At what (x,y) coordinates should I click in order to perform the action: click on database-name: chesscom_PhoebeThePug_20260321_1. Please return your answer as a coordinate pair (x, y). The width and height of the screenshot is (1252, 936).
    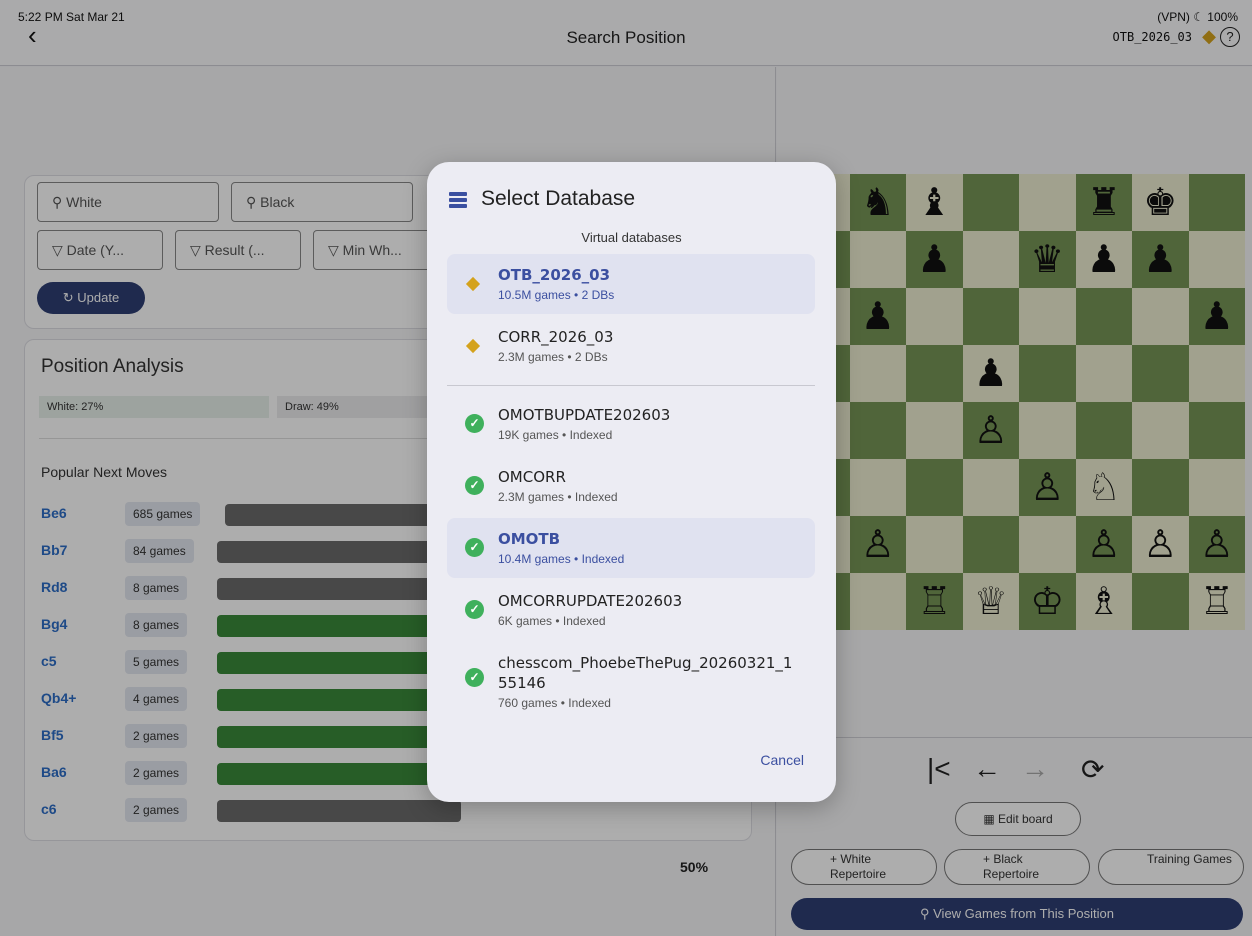
    Looking at the image, I should click on (645, 663).